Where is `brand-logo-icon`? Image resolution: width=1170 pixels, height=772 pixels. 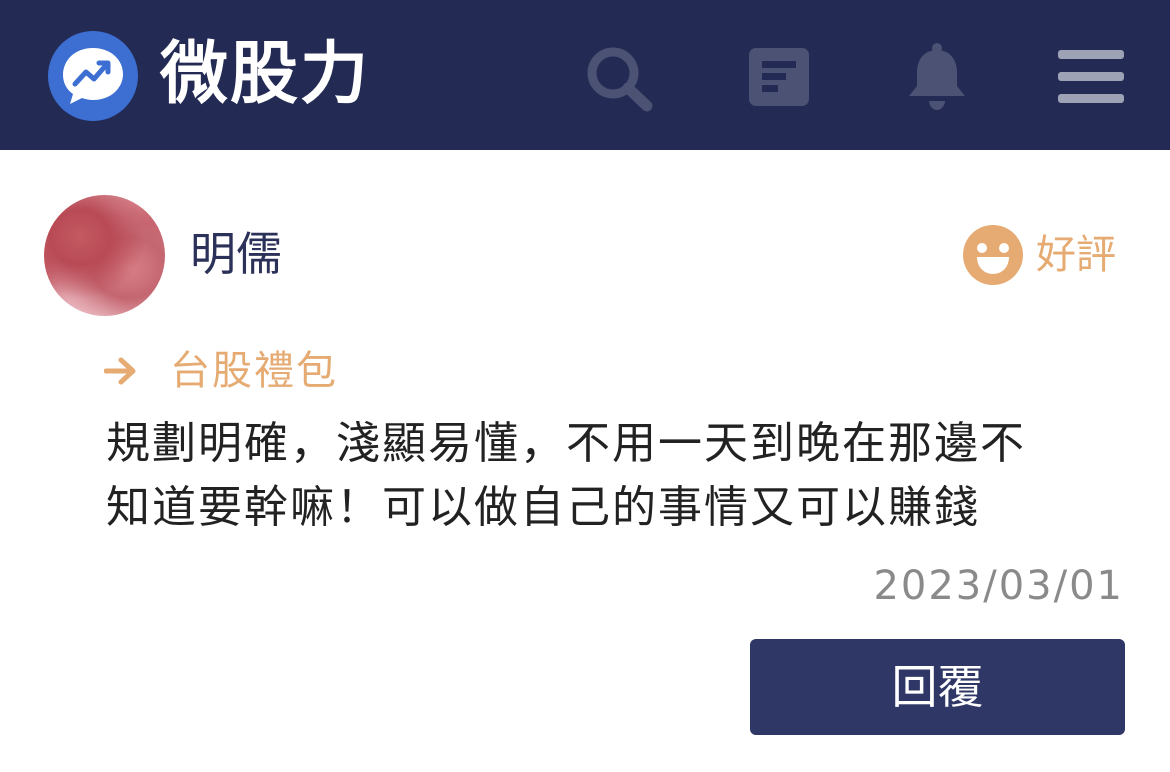
brand-logo-icon is located at coordinates (93, 76).